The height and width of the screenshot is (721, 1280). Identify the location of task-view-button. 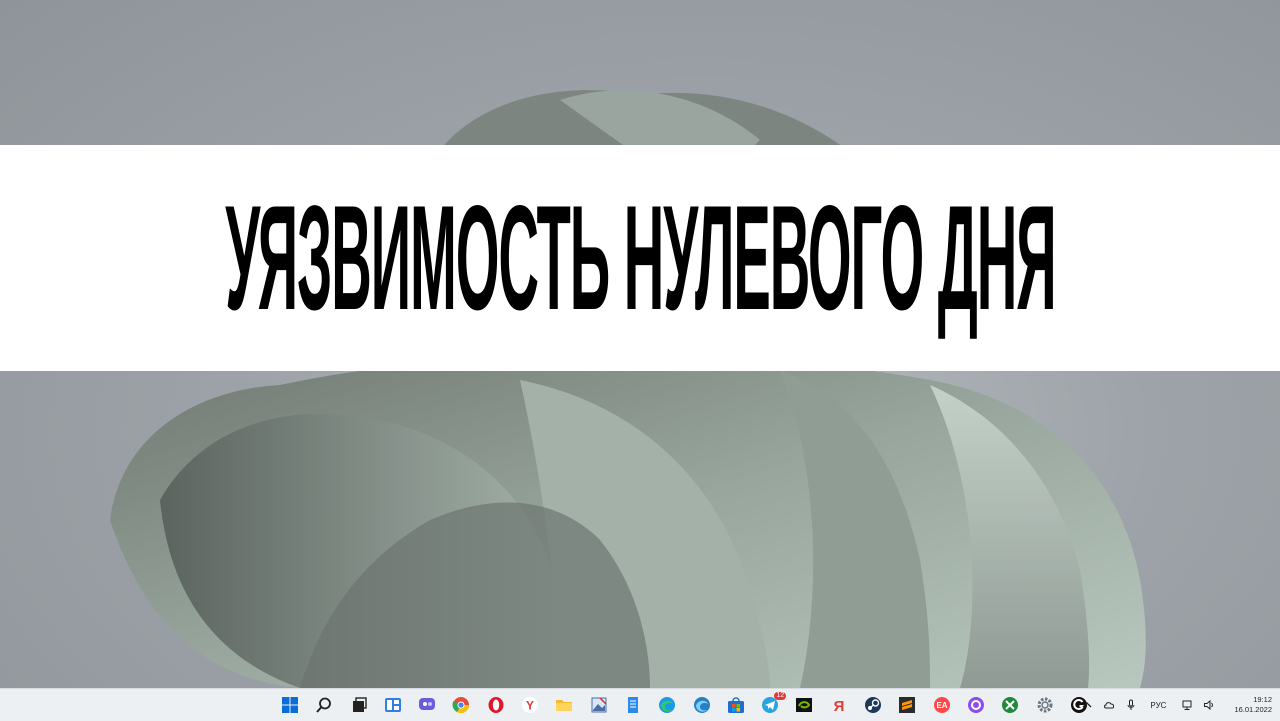
(359, 705).